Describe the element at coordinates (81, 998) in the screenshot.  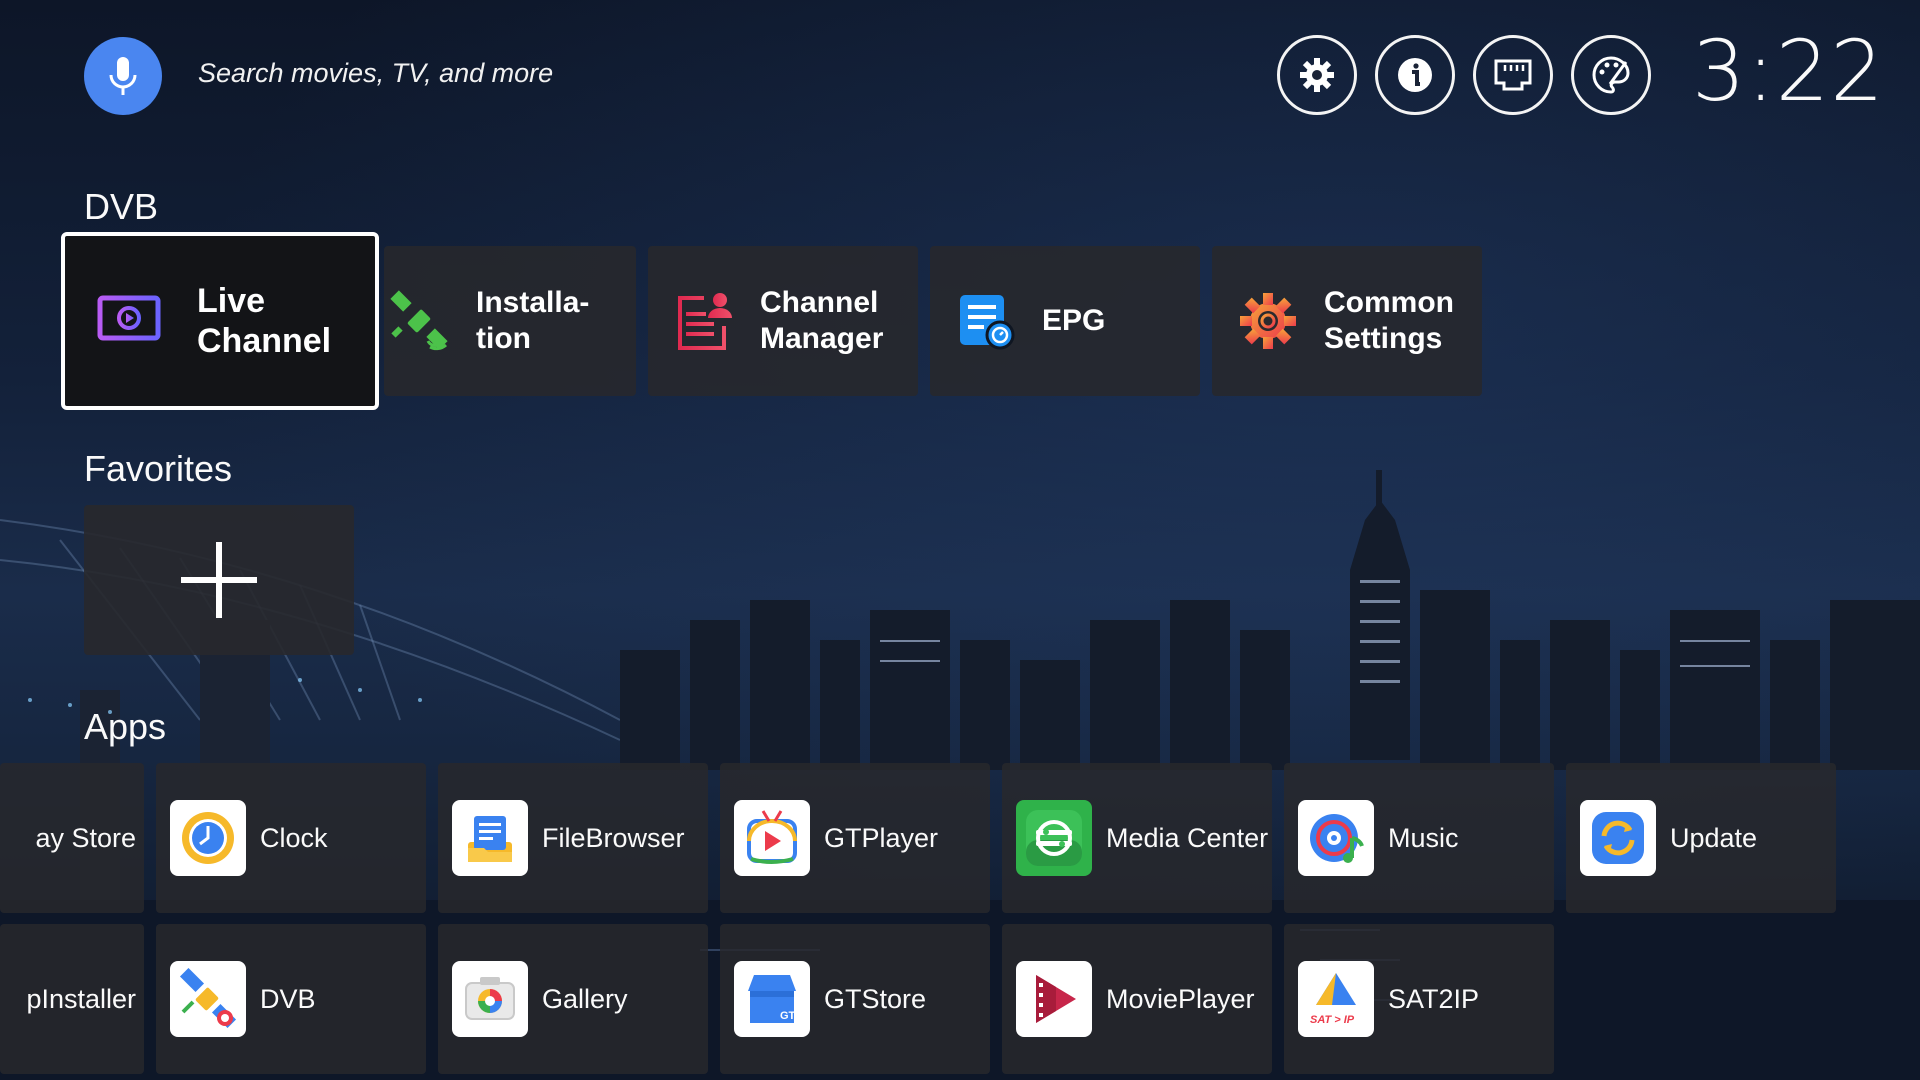
I see `app-label: pInstaller` at that location.